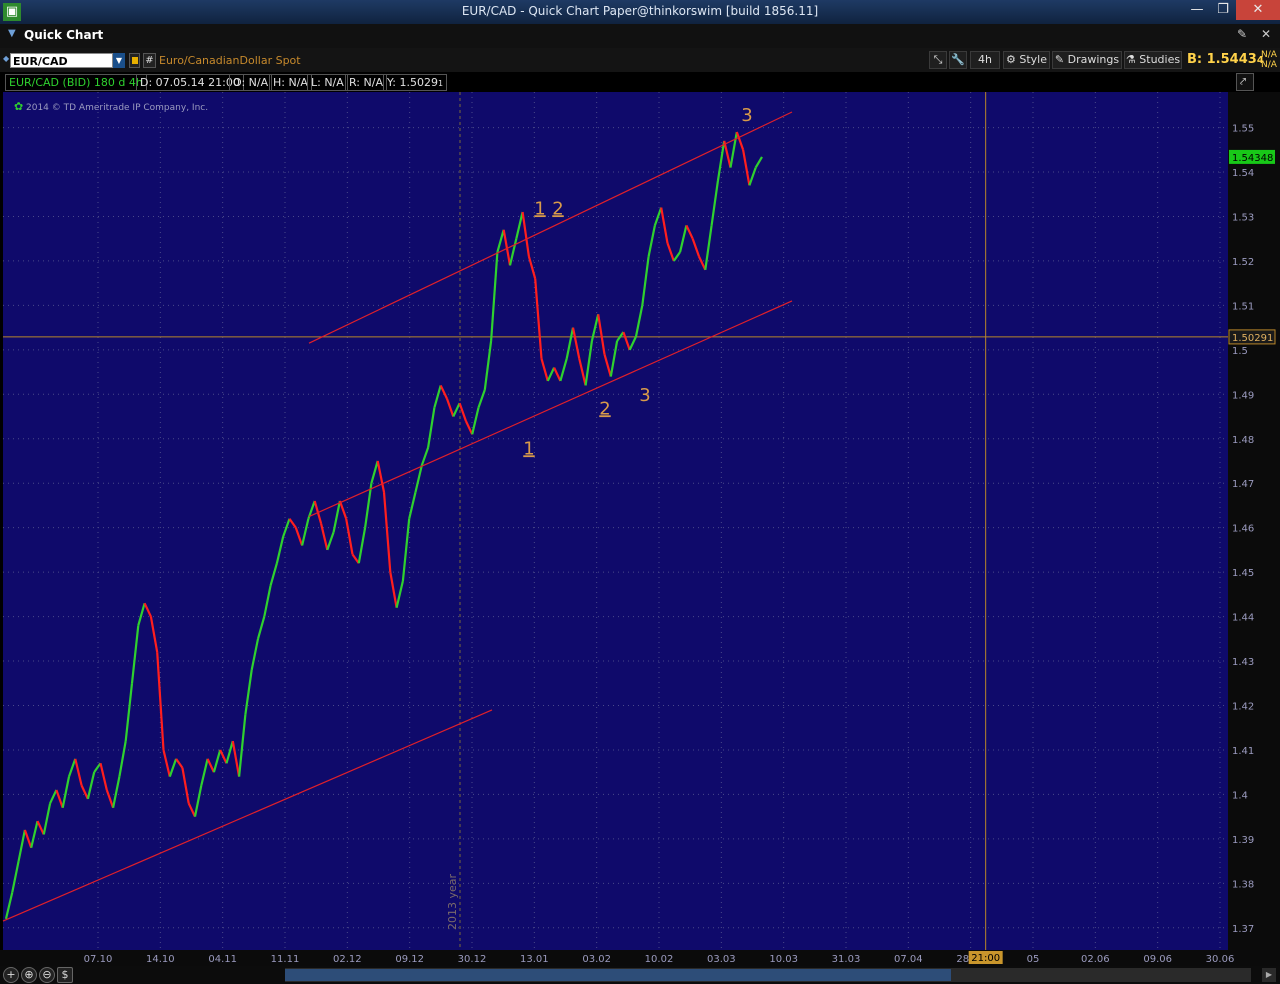  What do you see at coordinates (846, 959) in the screenshot?
I see `x-tick-label: 31.03` at bounding box center [846, 959].